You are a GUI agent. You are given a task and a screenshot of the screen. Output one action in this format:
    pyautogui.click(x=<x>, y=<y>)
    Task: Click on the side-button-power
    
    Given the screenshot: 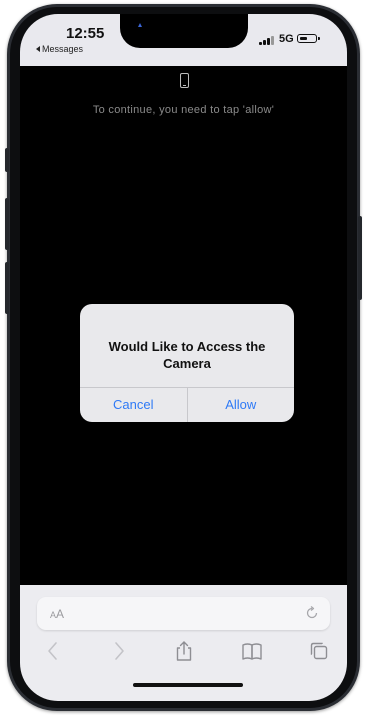 What is the action you would take?
    pyautogui.click(x=360, y=258)
    